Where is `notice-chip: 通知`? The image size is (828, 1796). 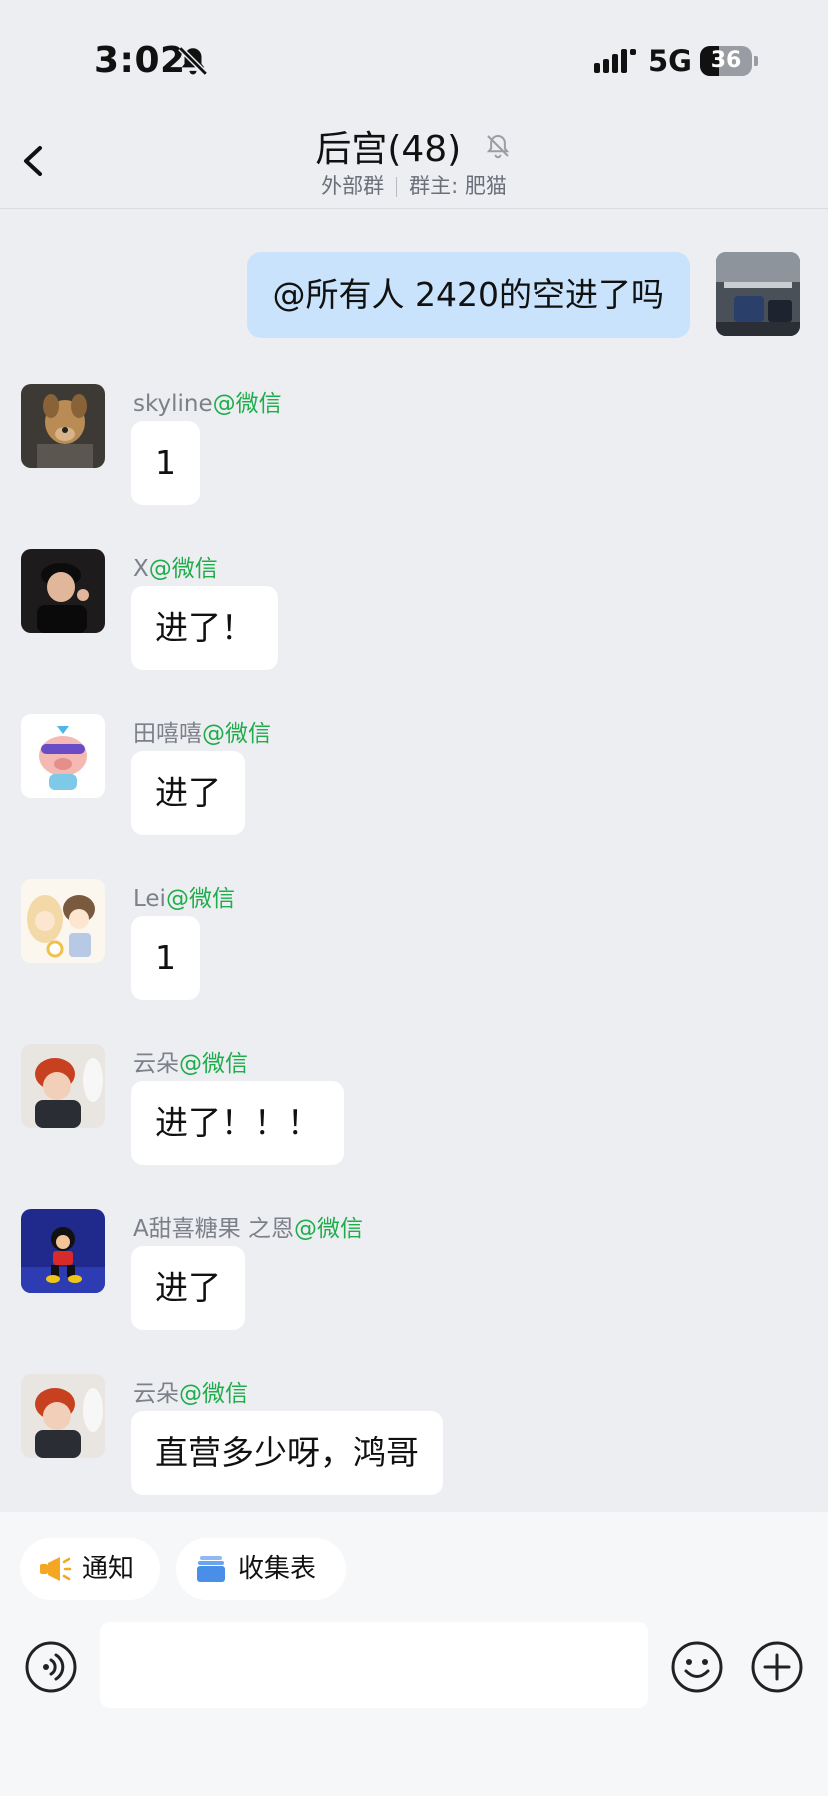 notice-chip: 通知 is located at coordinates (90, 1569).